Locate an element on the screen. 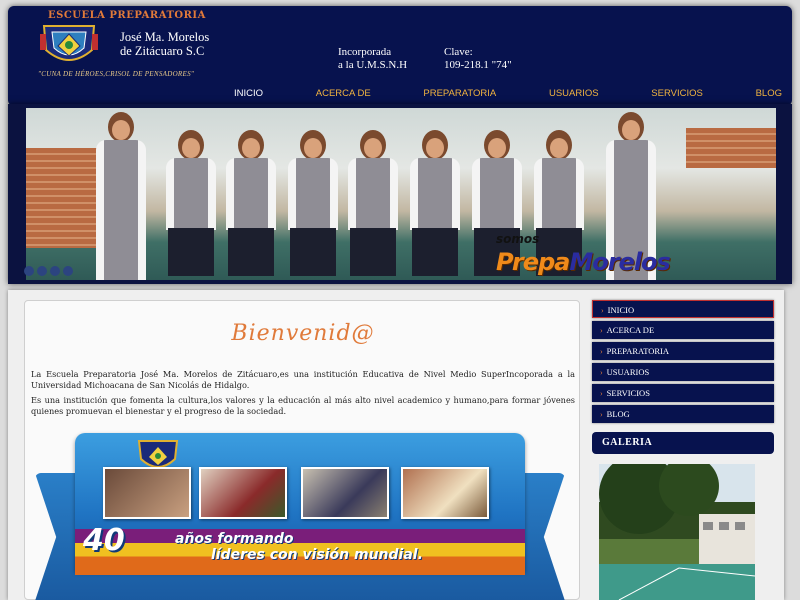 Image resolution: width=800 pixels, height=600 pixels. gallery-photo-scene is located at coordinates (677, 532).